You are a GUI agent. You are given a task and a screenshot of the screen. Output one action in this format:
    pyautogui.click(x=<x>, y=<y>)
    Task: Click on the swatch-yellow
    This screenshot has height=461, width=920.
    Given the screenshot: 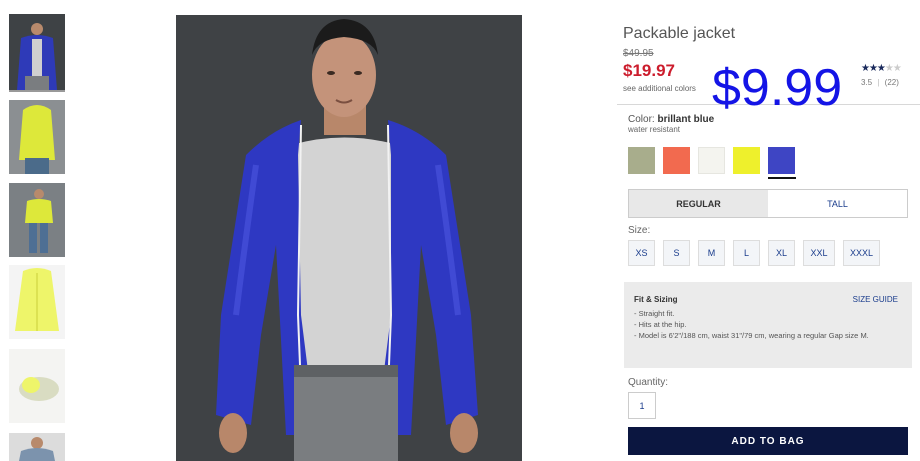 What is the action you would take?
    pyautogui.click(x=746, y=160)
    